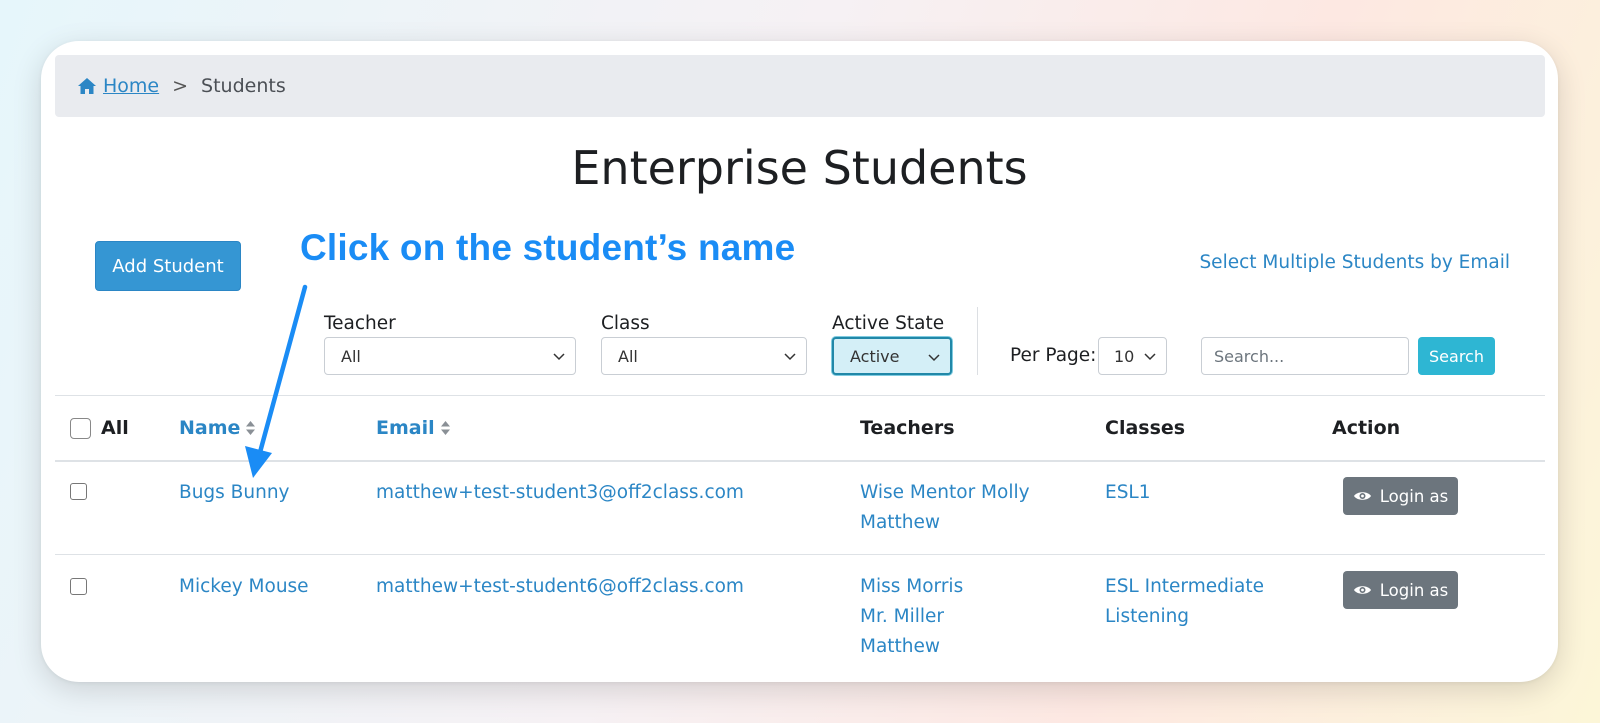 This screenshot has height=723, width=1600. I want to click on student-classes: ESL Intermediate Listening, so click(1184, 602).